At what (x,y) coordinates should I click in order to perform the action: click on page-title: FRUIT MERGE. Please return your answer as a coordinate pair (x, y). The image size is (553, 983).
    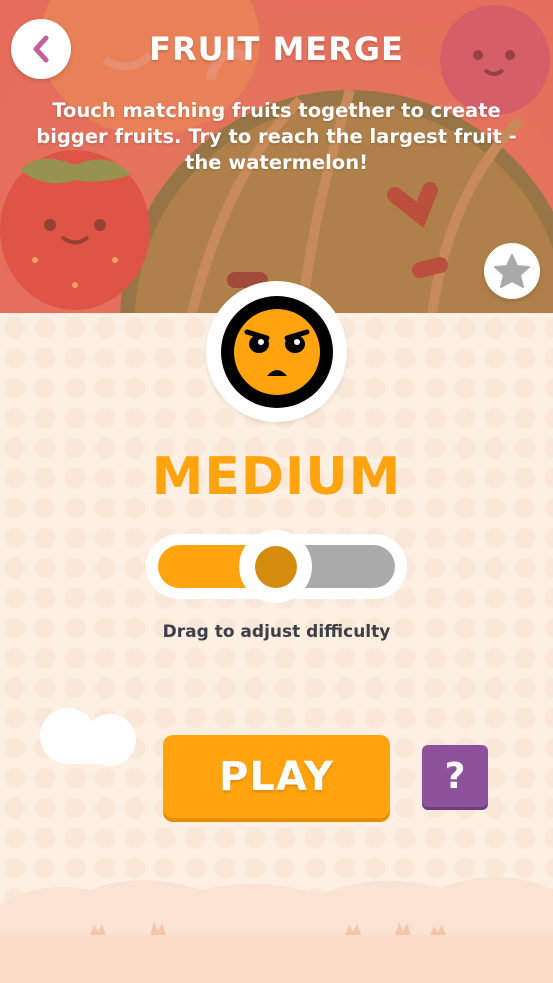
    Looking at the image, I should click on (276, 49).